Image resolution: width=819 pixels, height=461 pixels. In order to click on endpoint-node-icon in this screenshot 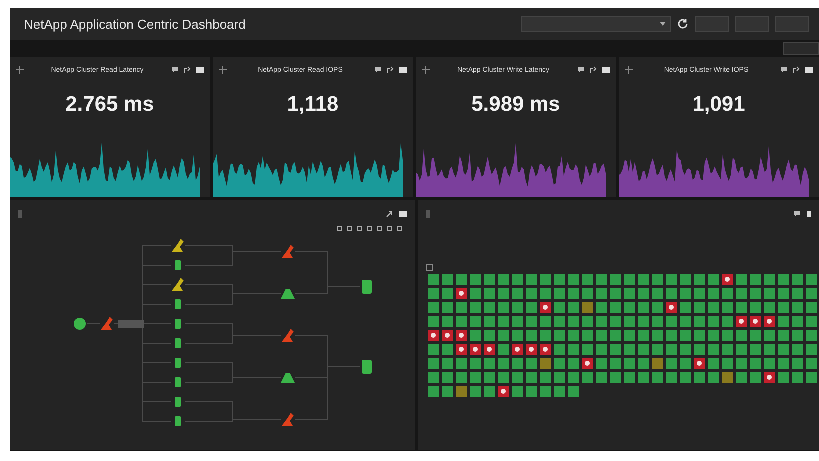, I will do `click(80, 324)`.